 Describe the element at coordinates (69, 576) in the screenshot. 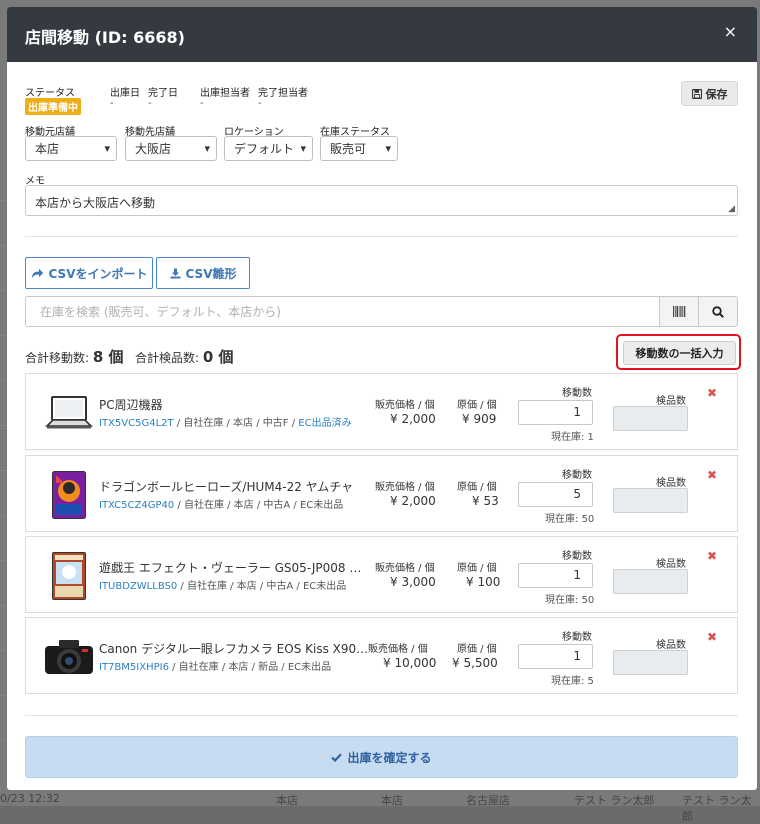

I see `yugioh-card-icon` at that location.